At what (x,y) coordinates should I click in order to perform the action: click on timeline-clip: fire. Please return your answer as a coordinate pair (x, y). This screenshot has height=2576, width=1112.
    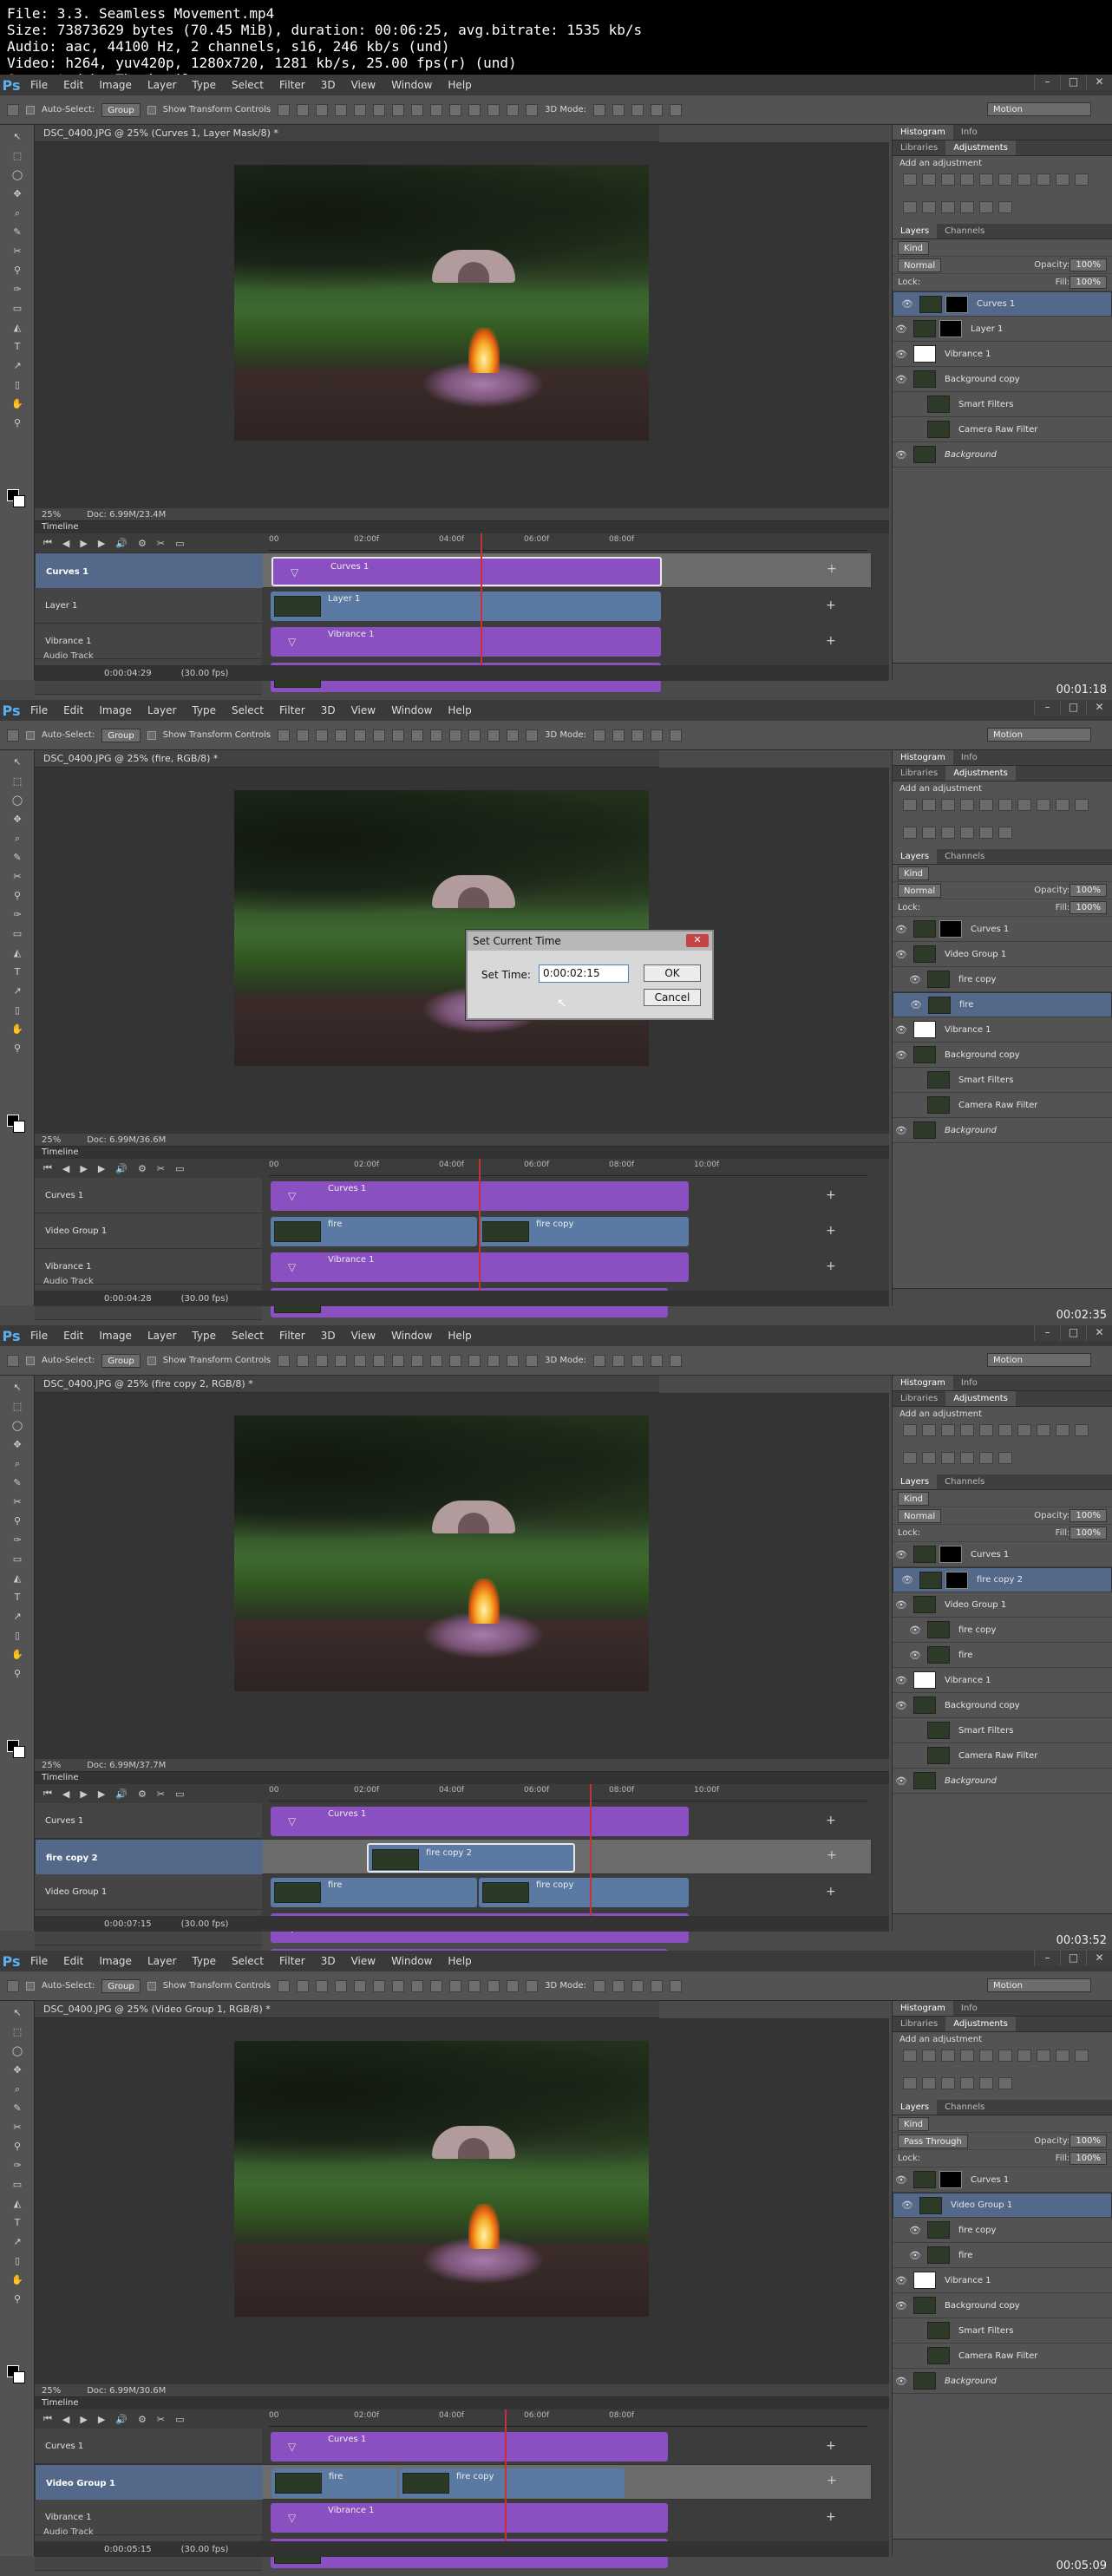
    Looking at the image, I should click on (334, 2483).